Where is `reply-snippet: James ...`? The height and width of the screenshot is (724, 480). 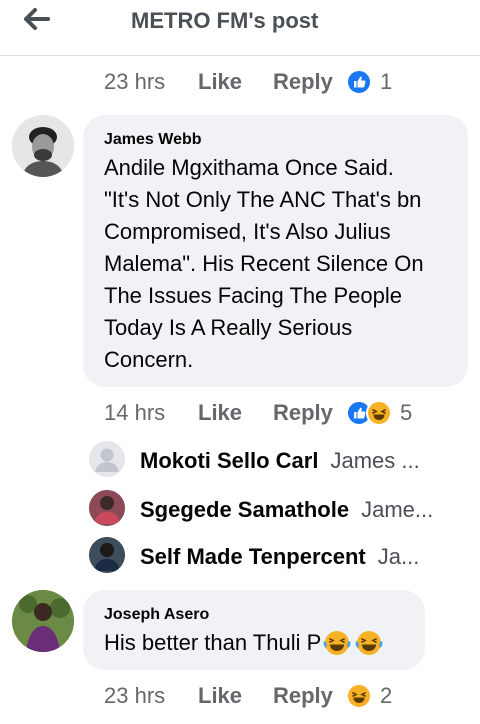 reply-snippet: James ... is located at coordinates (375, 460).